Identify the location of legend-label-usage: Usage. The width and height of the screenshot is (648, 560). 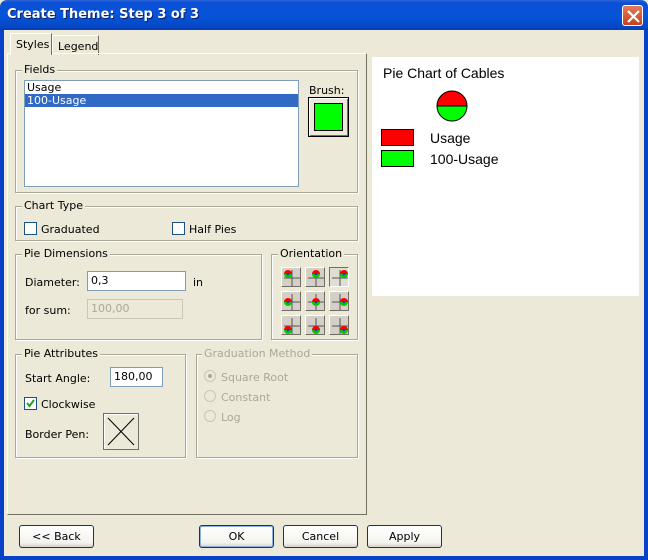
(450, 138).